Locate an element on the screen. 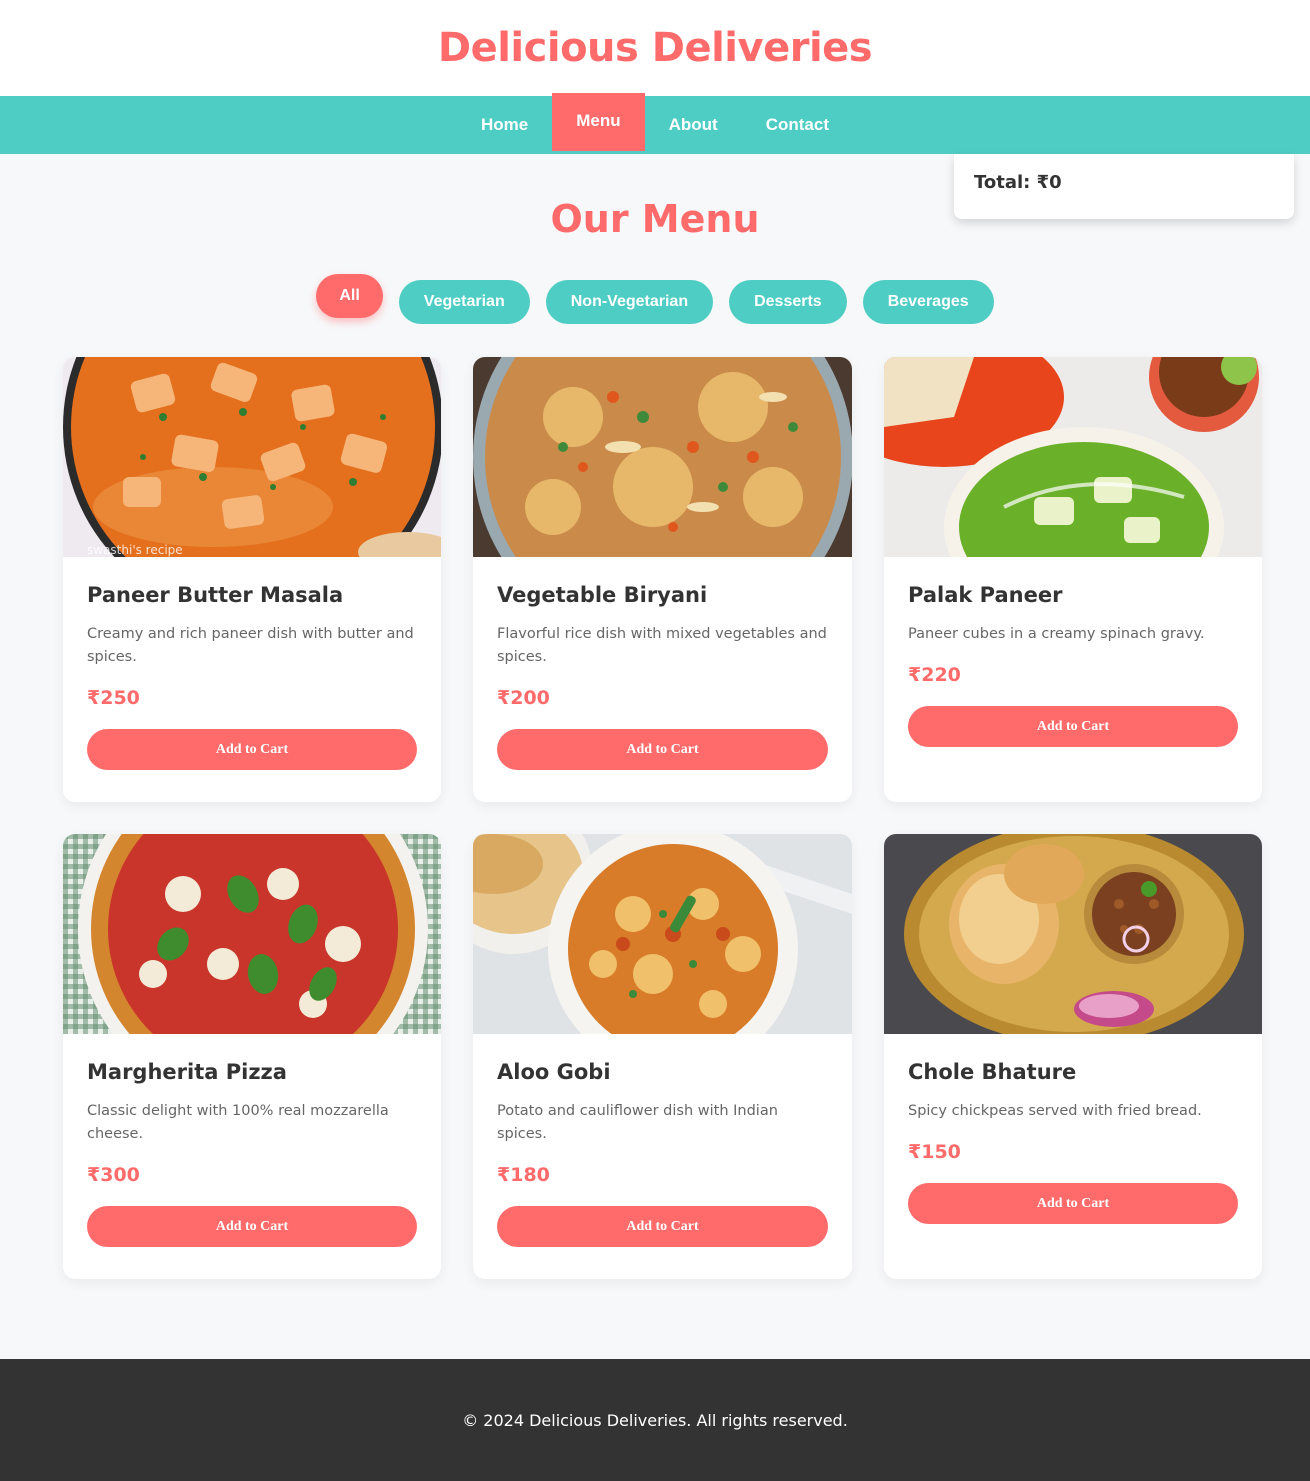 The image size is (1310, 1481). dish-name: Margherita Pizza is located at coordinates (187, 1072).